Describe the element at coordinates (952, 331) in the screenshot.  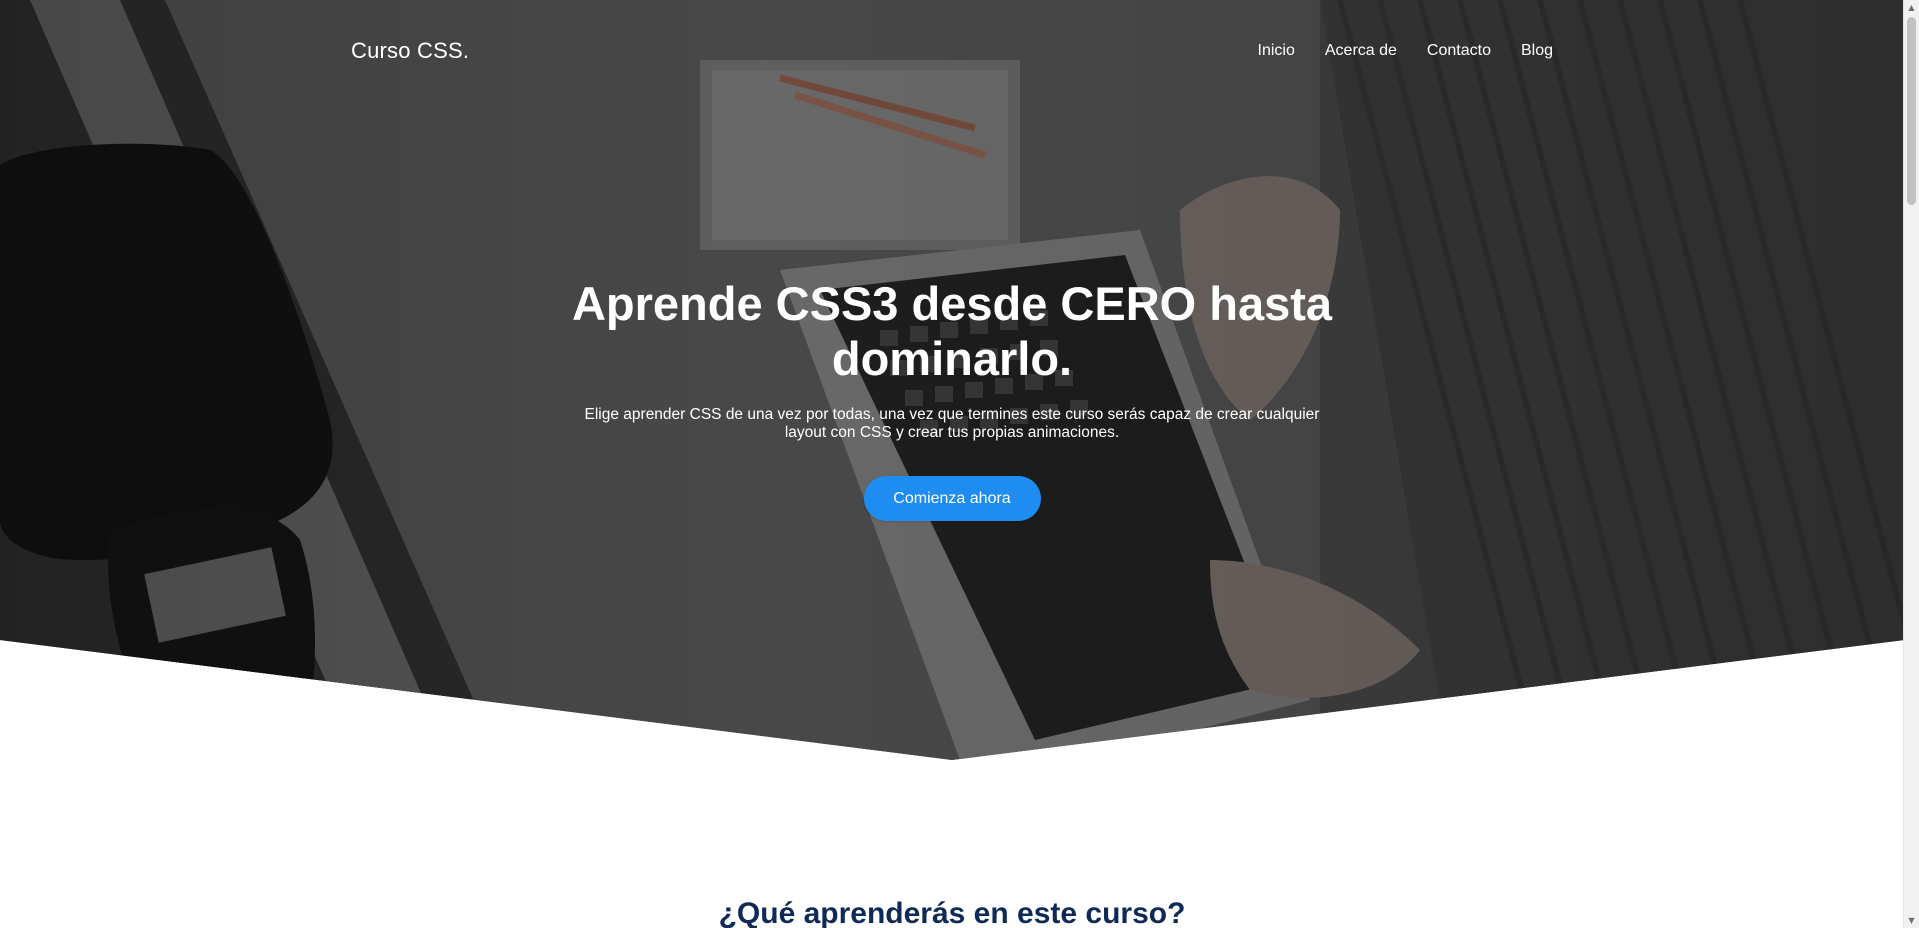
I see `hero-title: Aprende CSS3 desde CERO hasta dominarlo.` at that location.